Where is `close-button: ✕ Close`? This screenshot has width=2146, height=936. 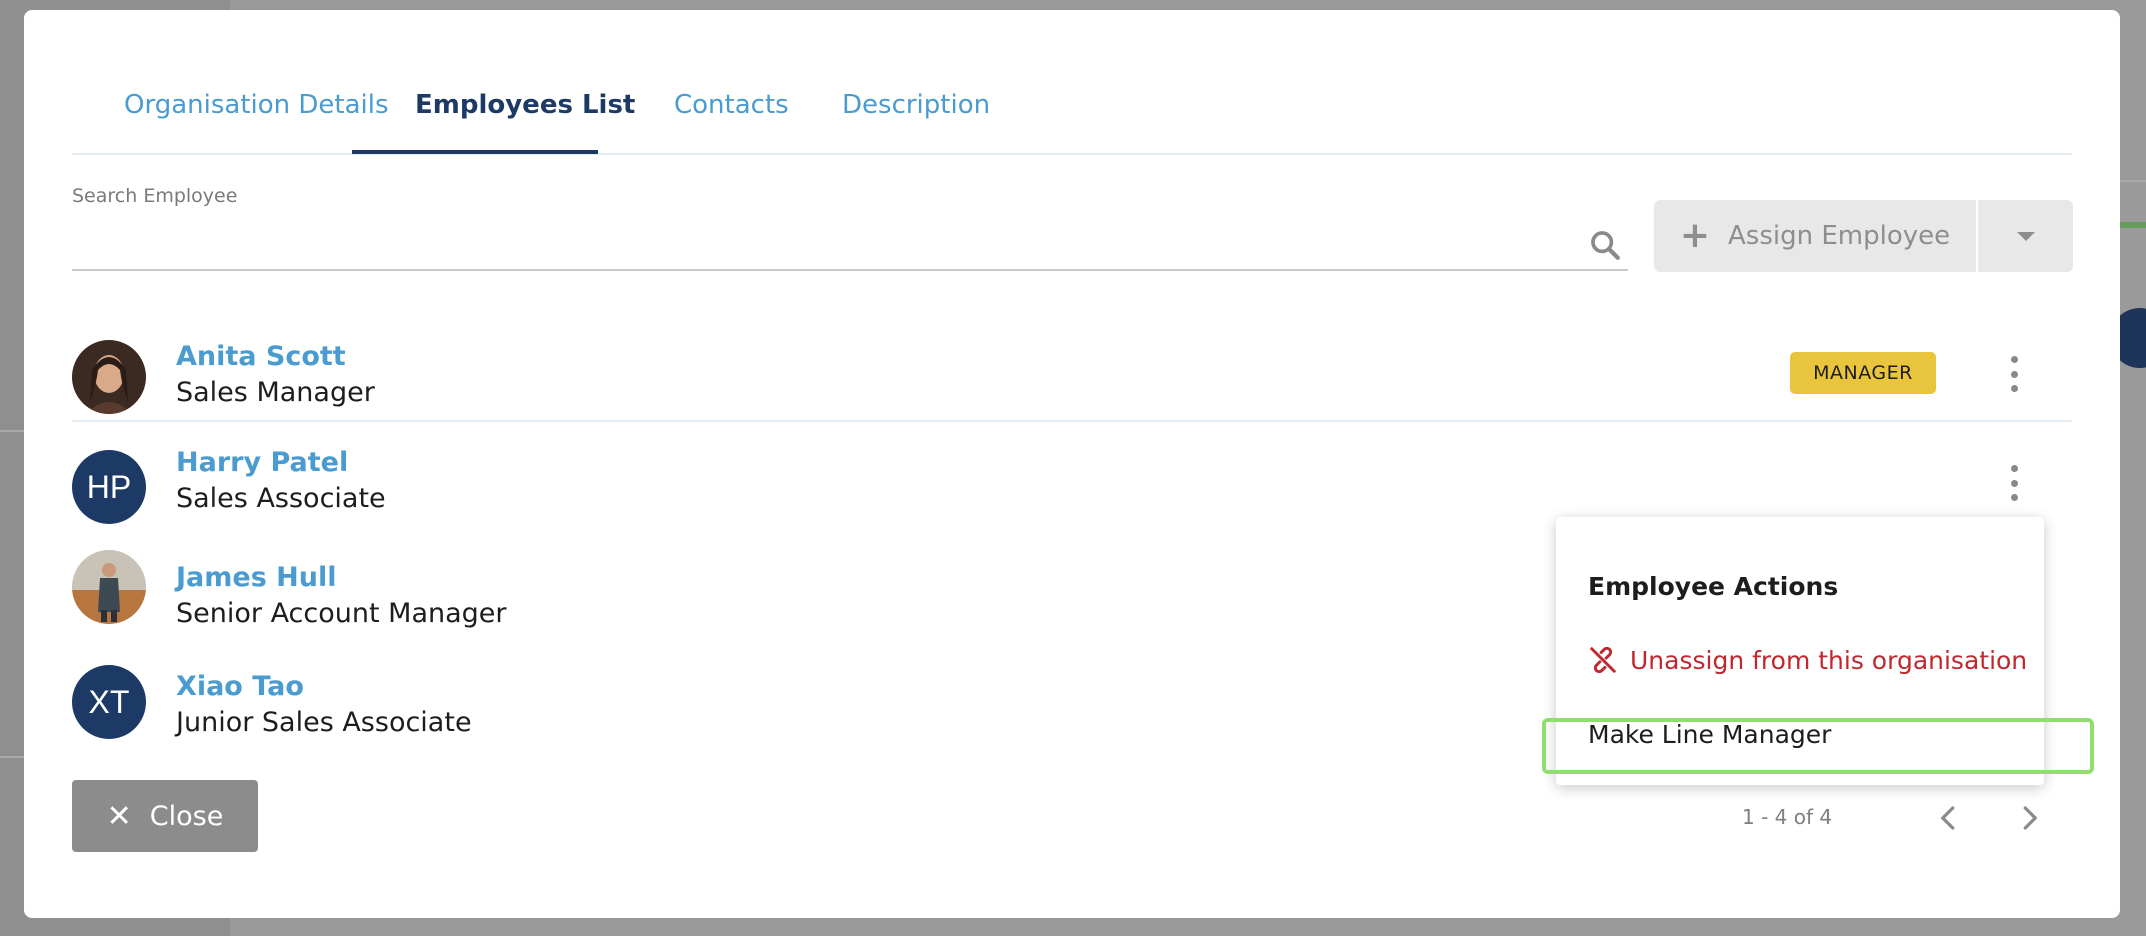 close-button: ✕ Close is located at coordinates (165, 816).